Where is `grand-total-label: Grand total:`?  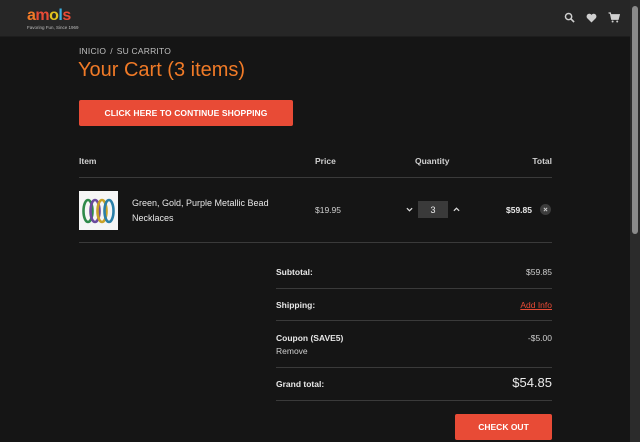 grand-total-label: Grand total: is located at coordinates (300, 384).